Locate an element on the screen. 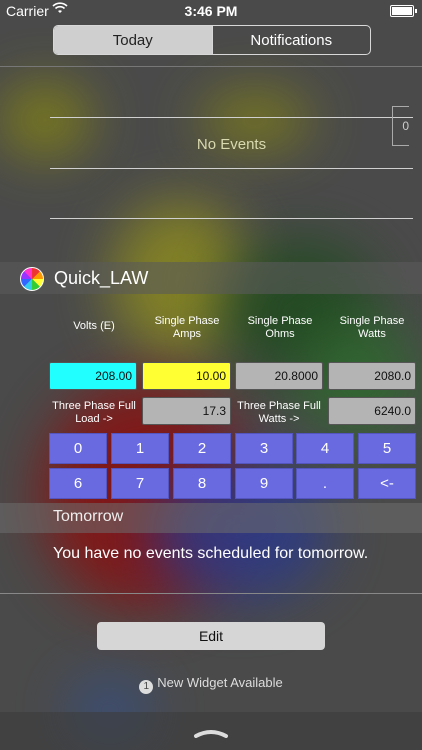  watts-header: Single Phase Watts is located at coordinates (372, 327).